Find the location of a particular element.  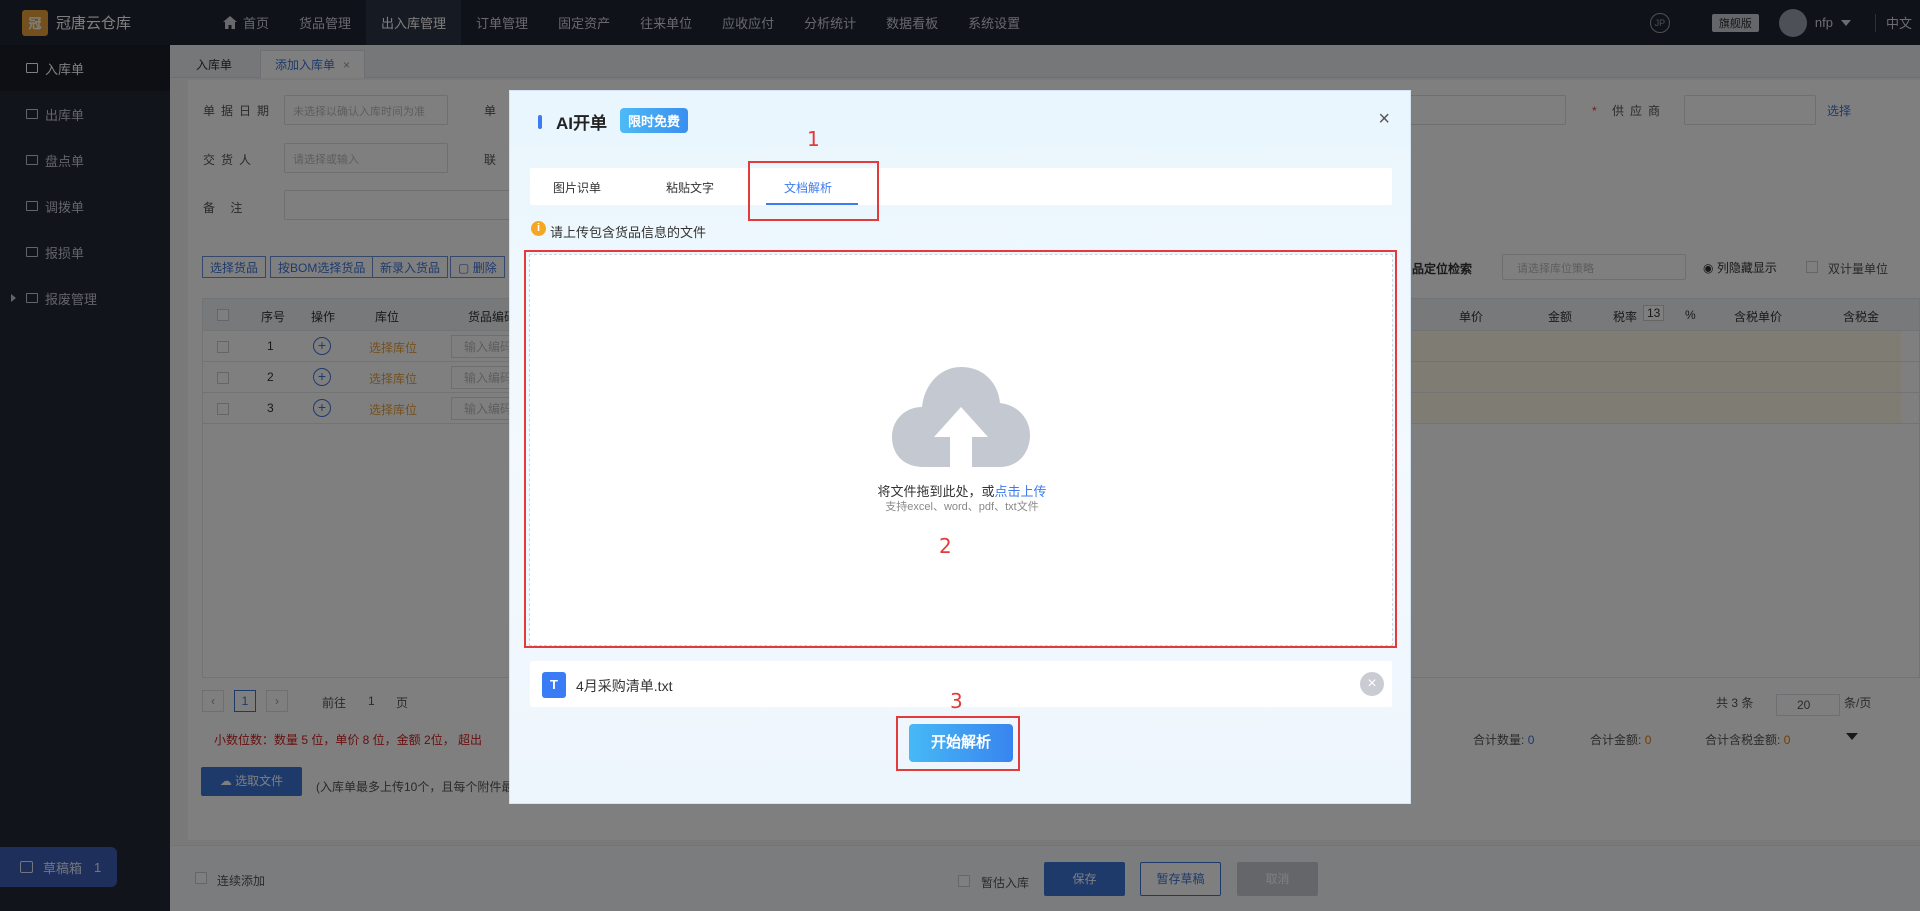

dialog-title: AI开单 is located at coordinates (581, 123).